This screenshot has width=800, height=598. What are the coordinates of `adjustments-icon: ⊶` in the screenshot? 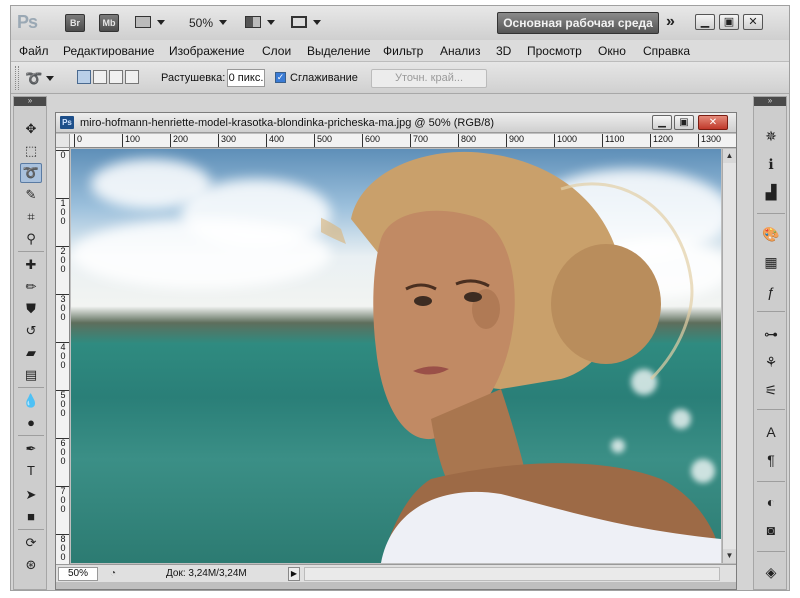 It's located at (771, 334).